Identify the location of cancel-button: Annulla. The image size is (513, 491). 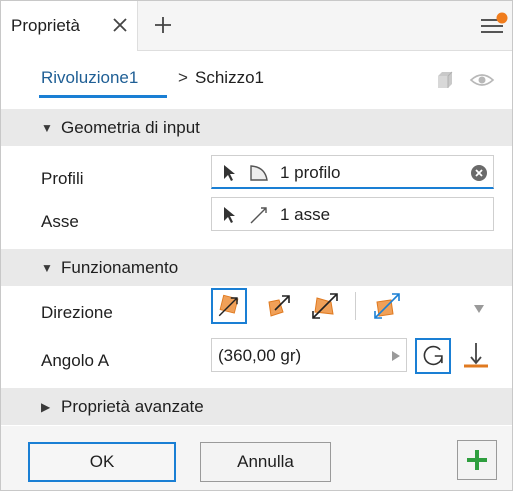
(265, 462).